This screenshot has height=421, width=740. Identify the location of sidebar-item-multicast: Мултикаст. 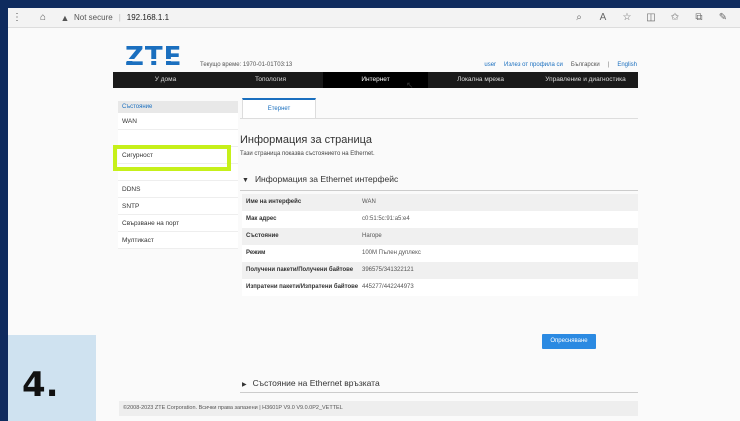
(178, 240).